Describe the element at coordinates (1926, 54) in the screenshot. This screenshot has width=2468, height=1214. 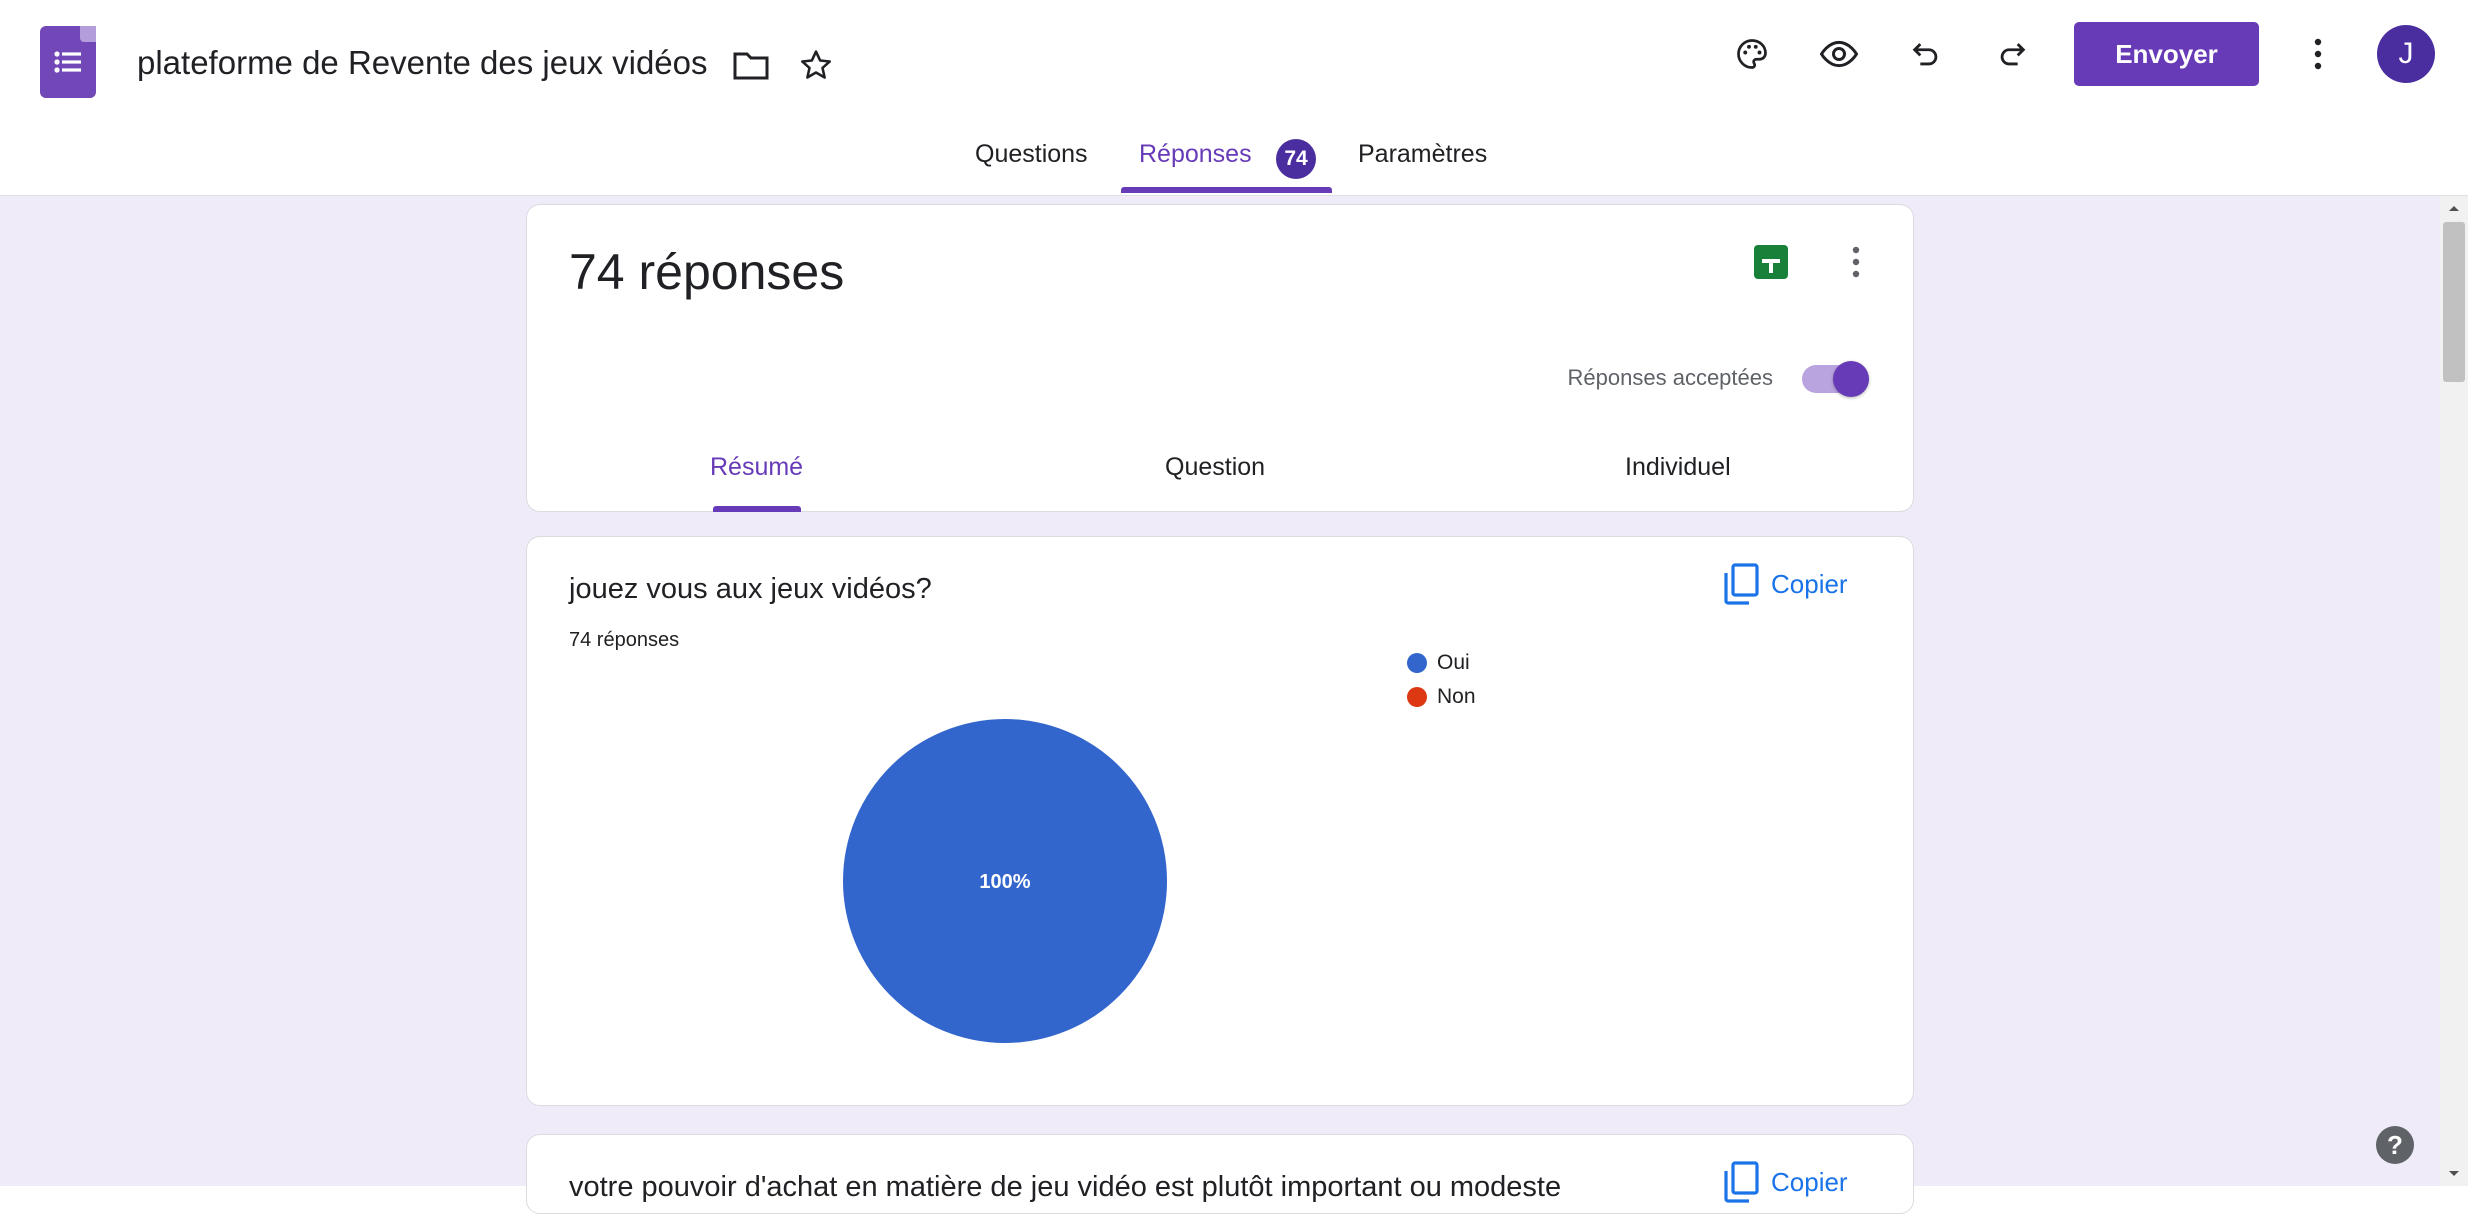
I see `undo-icon` at that location.